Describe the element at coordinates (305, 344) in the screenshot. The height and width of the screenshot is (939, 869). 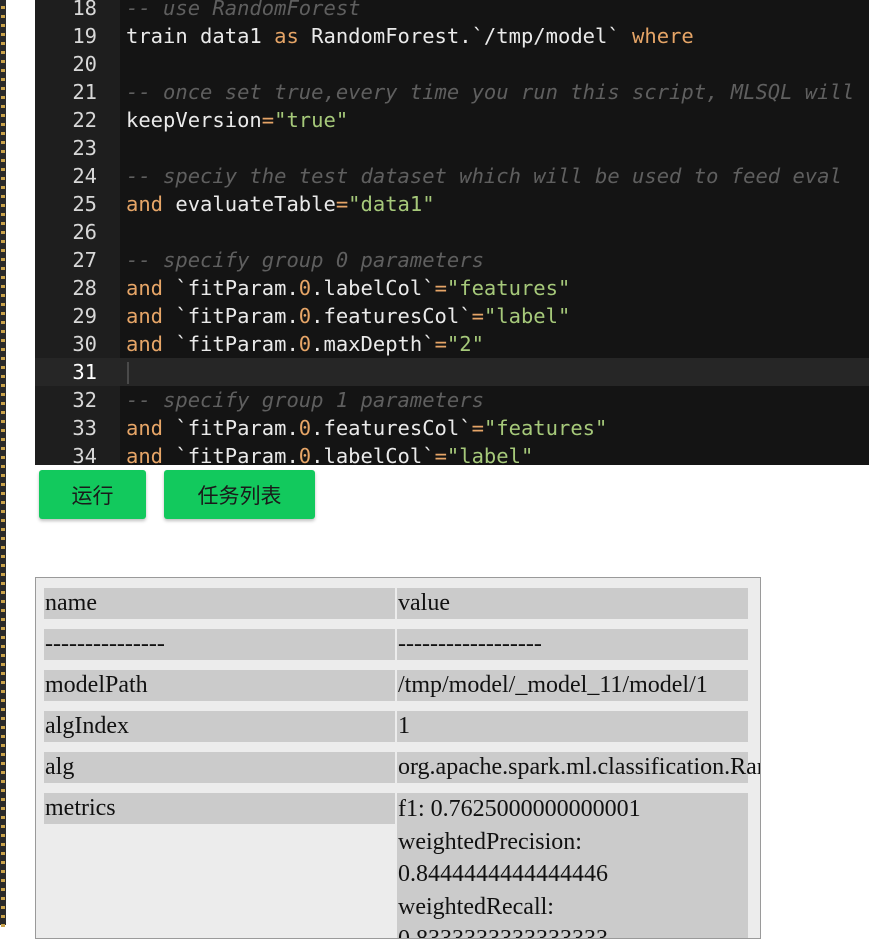
I see `code-text: and `fitParam.0.maxDepth`="2"` at that location.